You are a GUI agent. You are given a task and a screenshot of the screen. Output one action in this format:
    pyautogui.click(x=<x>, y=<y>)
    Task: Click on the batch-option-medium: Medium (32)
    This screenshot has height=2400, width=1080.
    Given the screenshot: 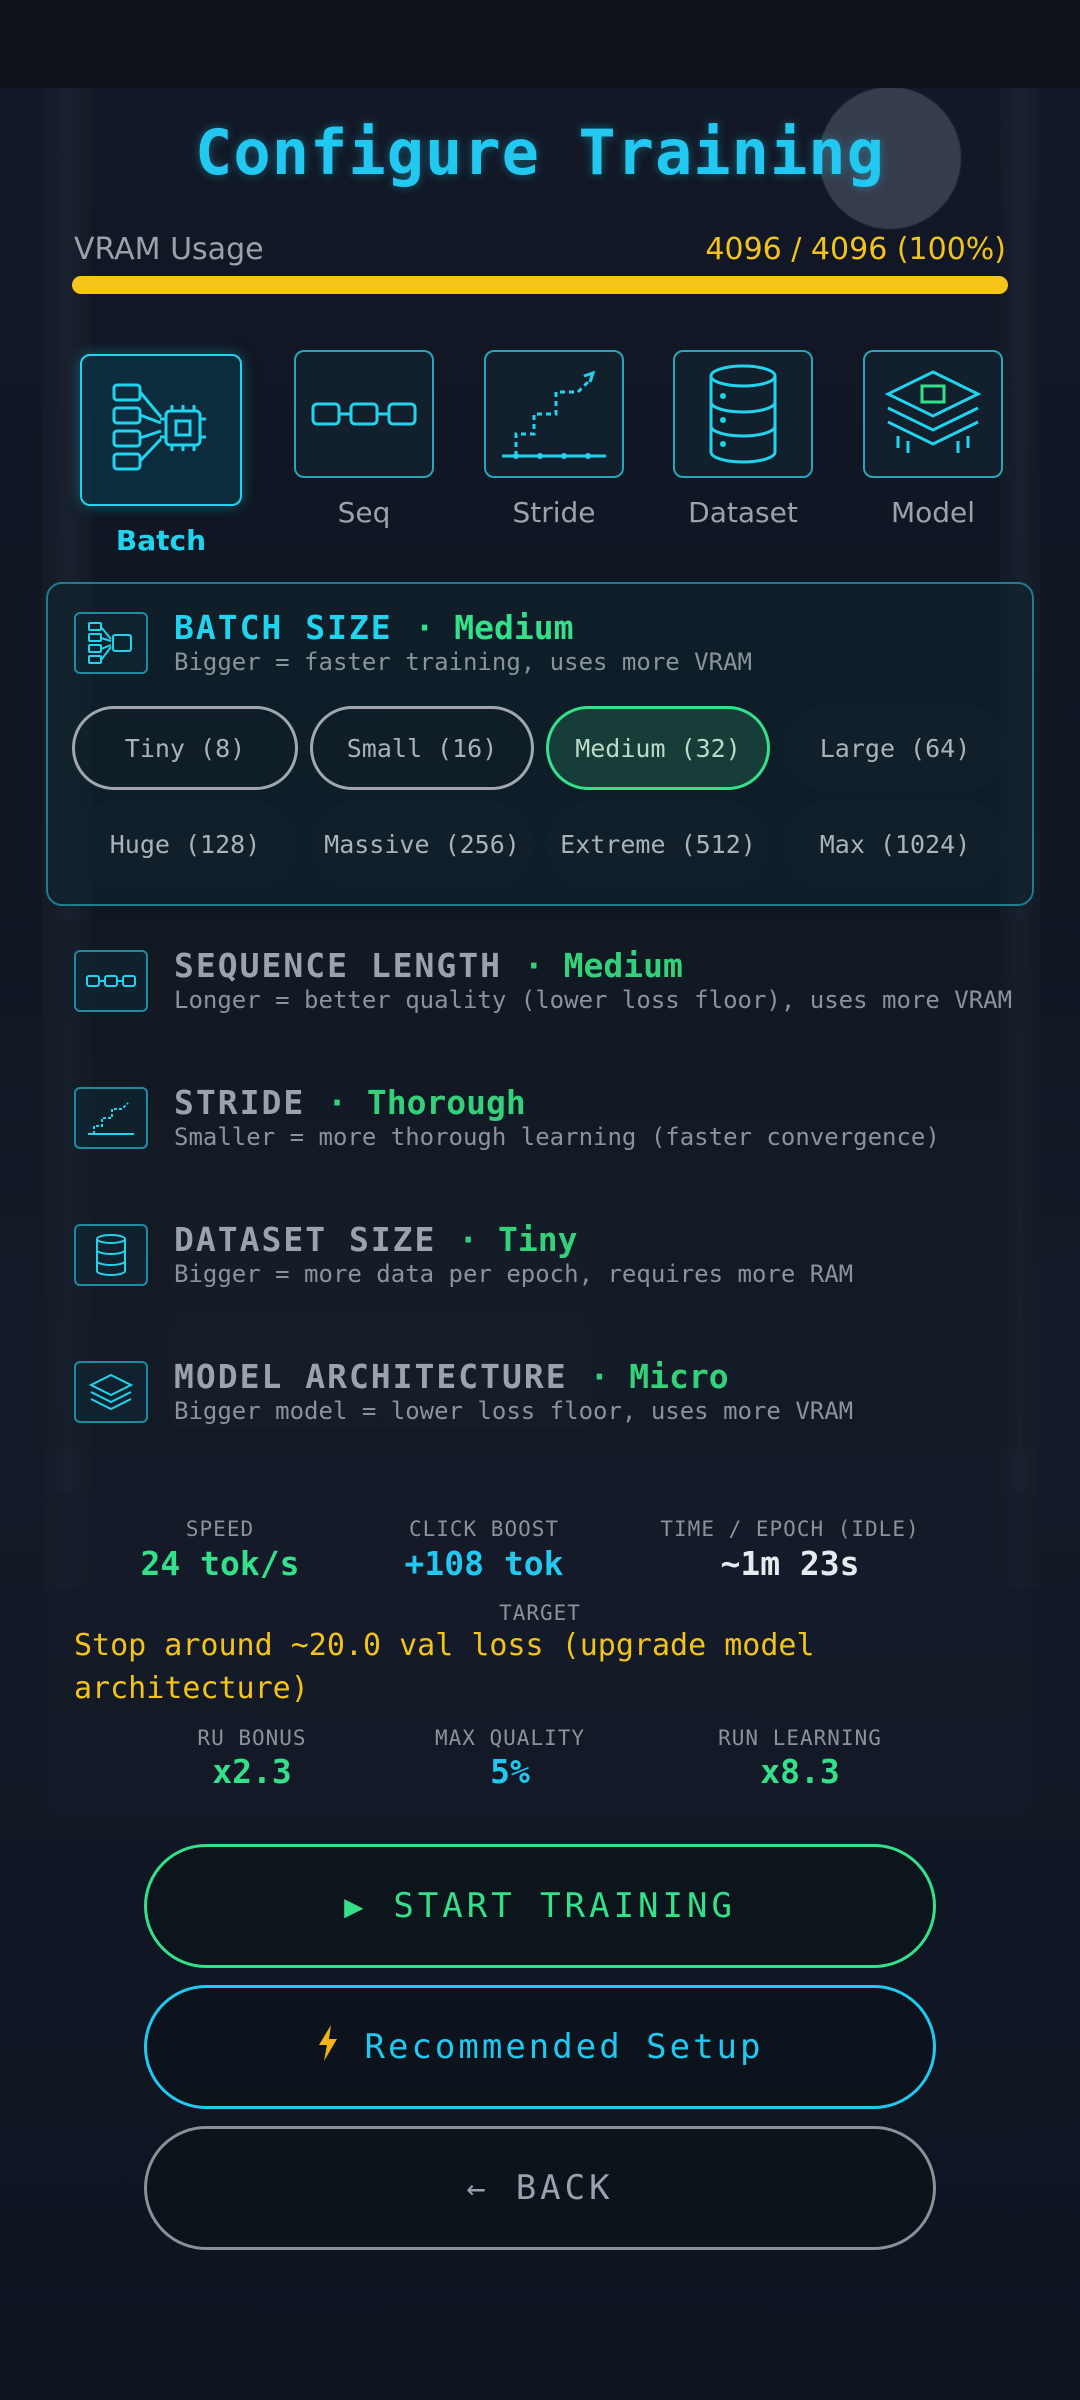 What is the action you would take?
    pyautogui.click(x=658, y=748)
    